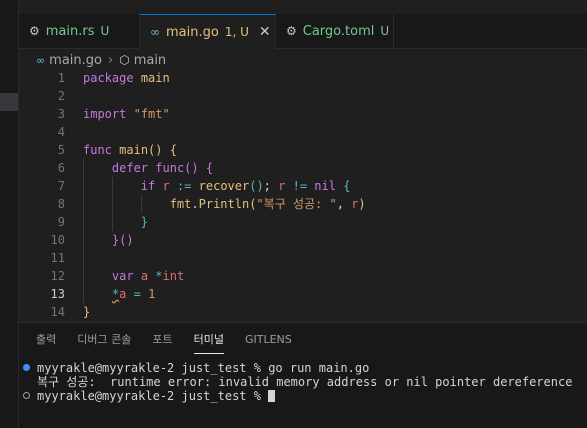  Describe the element at coordinates (303, 96) in the screenshot. I see `code-line: 2` at that location.